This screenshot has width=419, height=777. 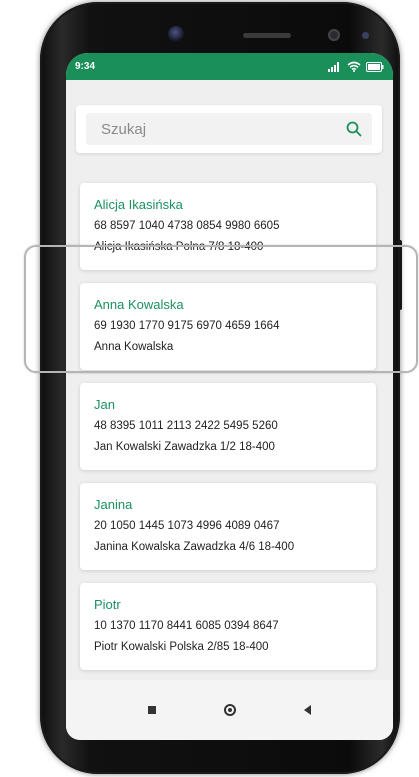 I want to click on status-bar: 9:34, so click(x=229, y=66).